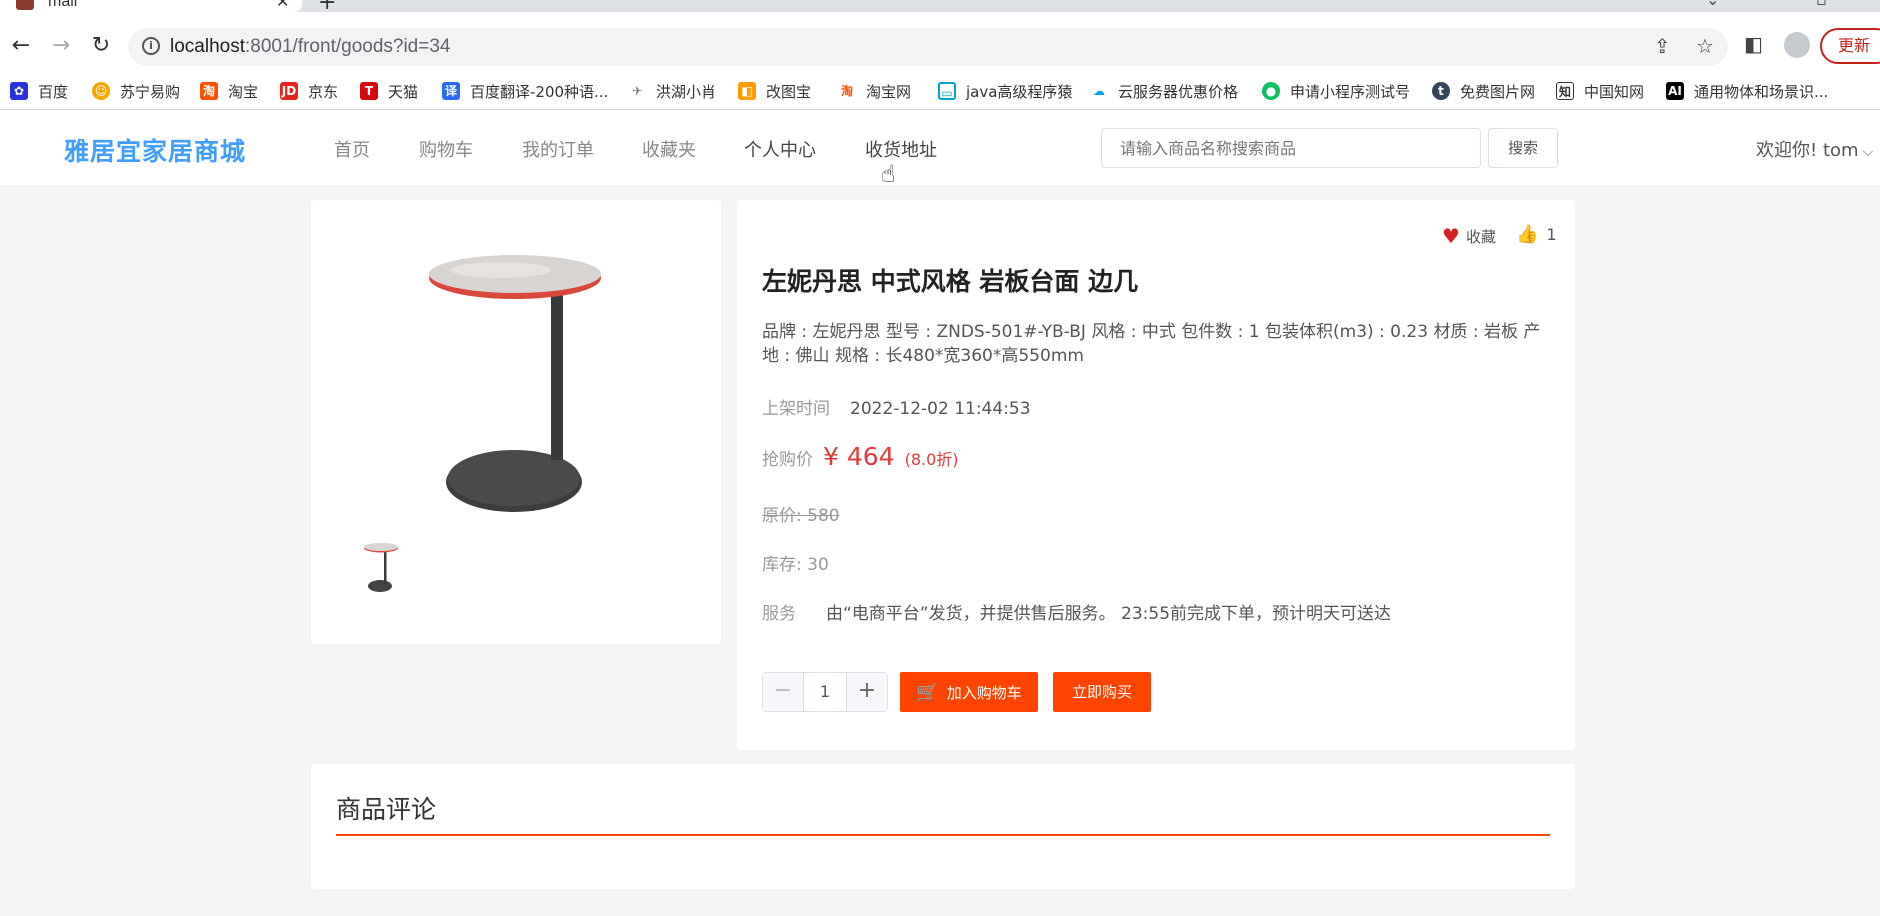 Image resolution: width=1880 pixels, height=916 pixels. What do you see at coordinates (1109, 614) in the screenshot?
I see `service-value: 由“电商平台”发货，并提供售后服务。 23:55前完成下单，预计明天可送达` at bounding box center [1109, 614].